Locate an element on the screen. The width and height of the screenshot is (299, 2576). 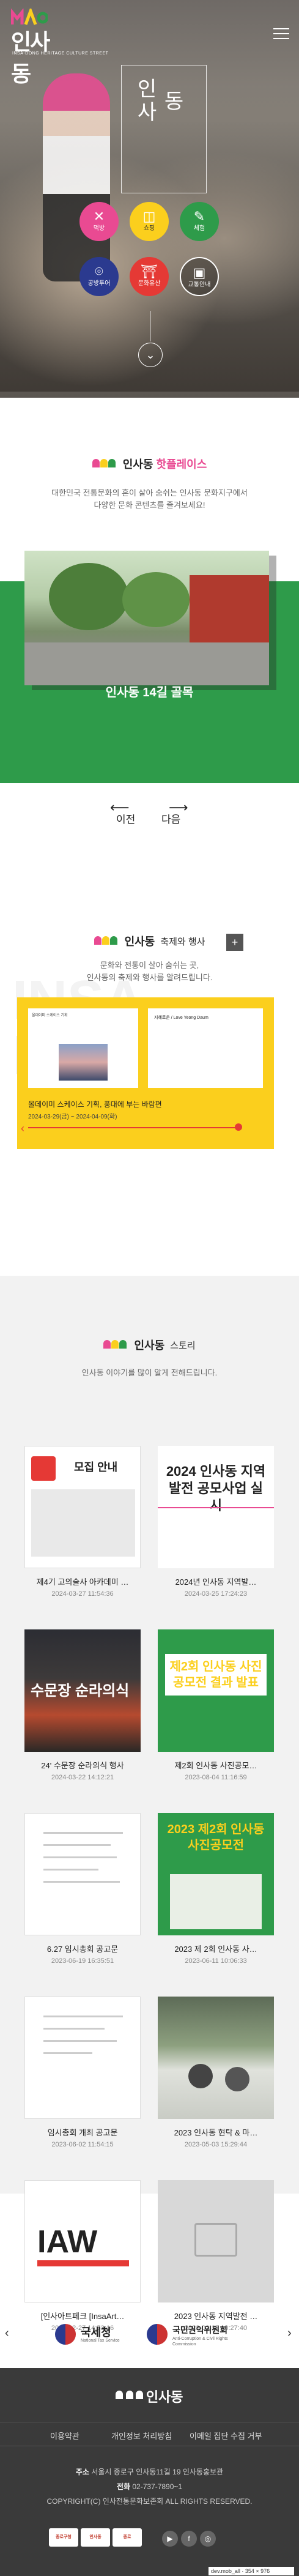
story-card: 6.27 임시총회 공고문 2023-06-19 16:35:51 is located at coordinates (82, 1902).